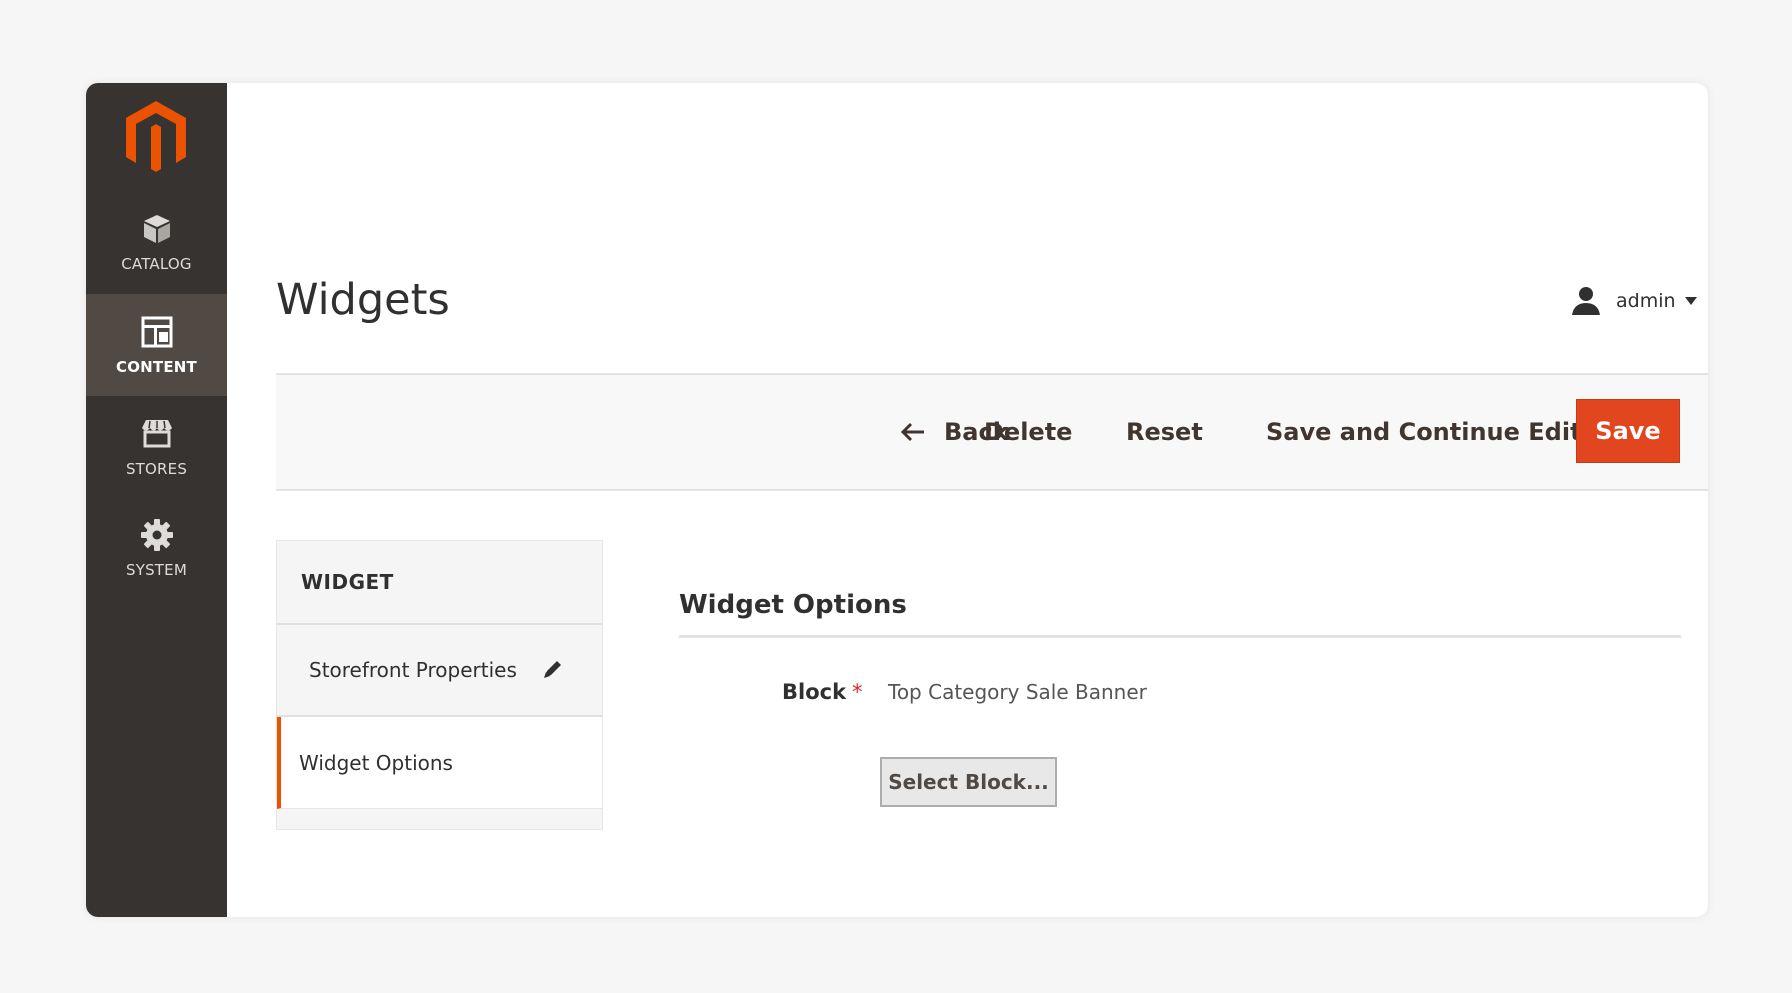 The image size is (1792, 993). What do you see at coordinates (1017, 692) in the screenshot?
I see `block-field-value: Top Category Sale Banner` at bounding box center [1017, 692].